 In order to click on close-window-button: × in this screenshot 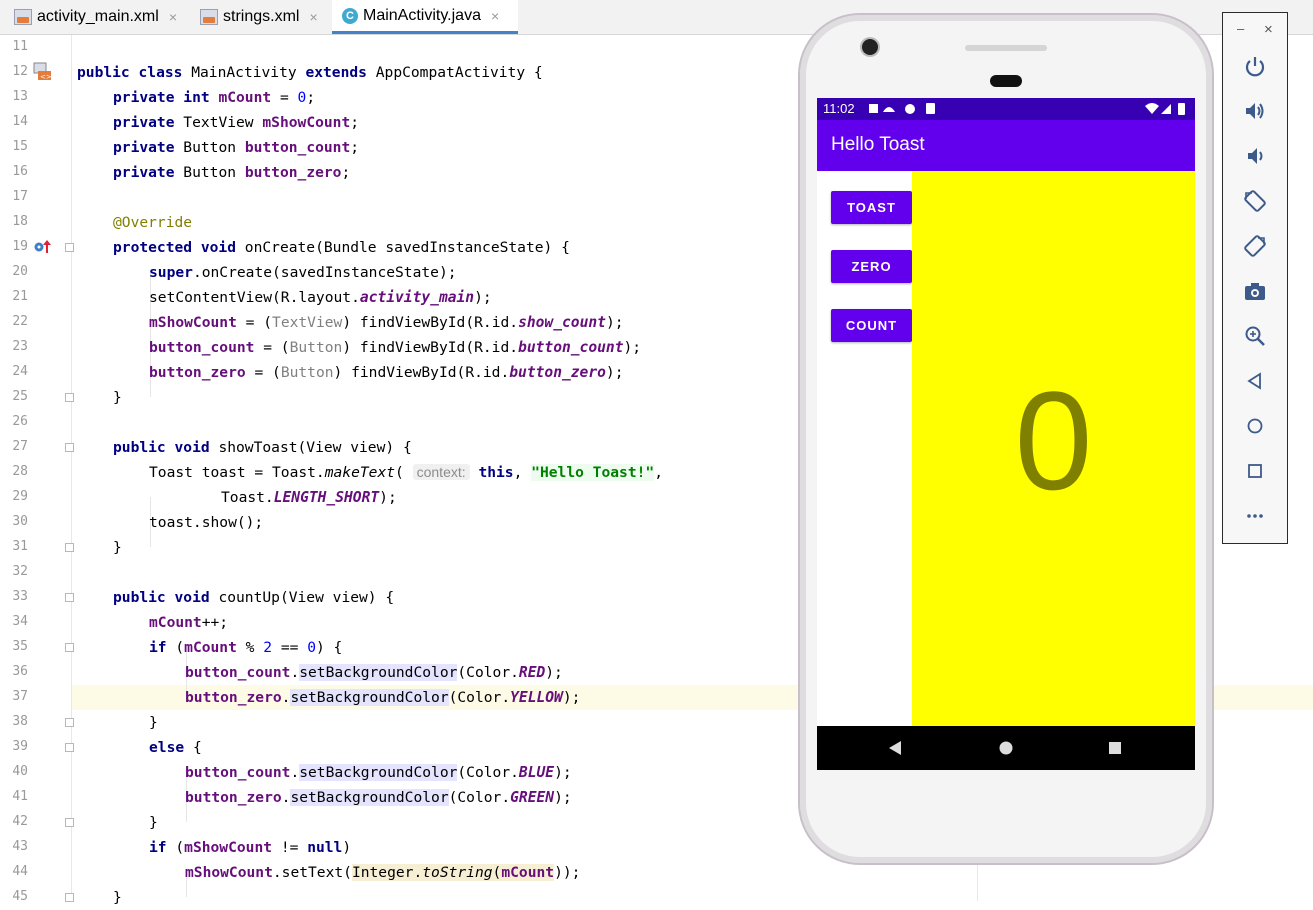, I will do `click(1268, 29)`.